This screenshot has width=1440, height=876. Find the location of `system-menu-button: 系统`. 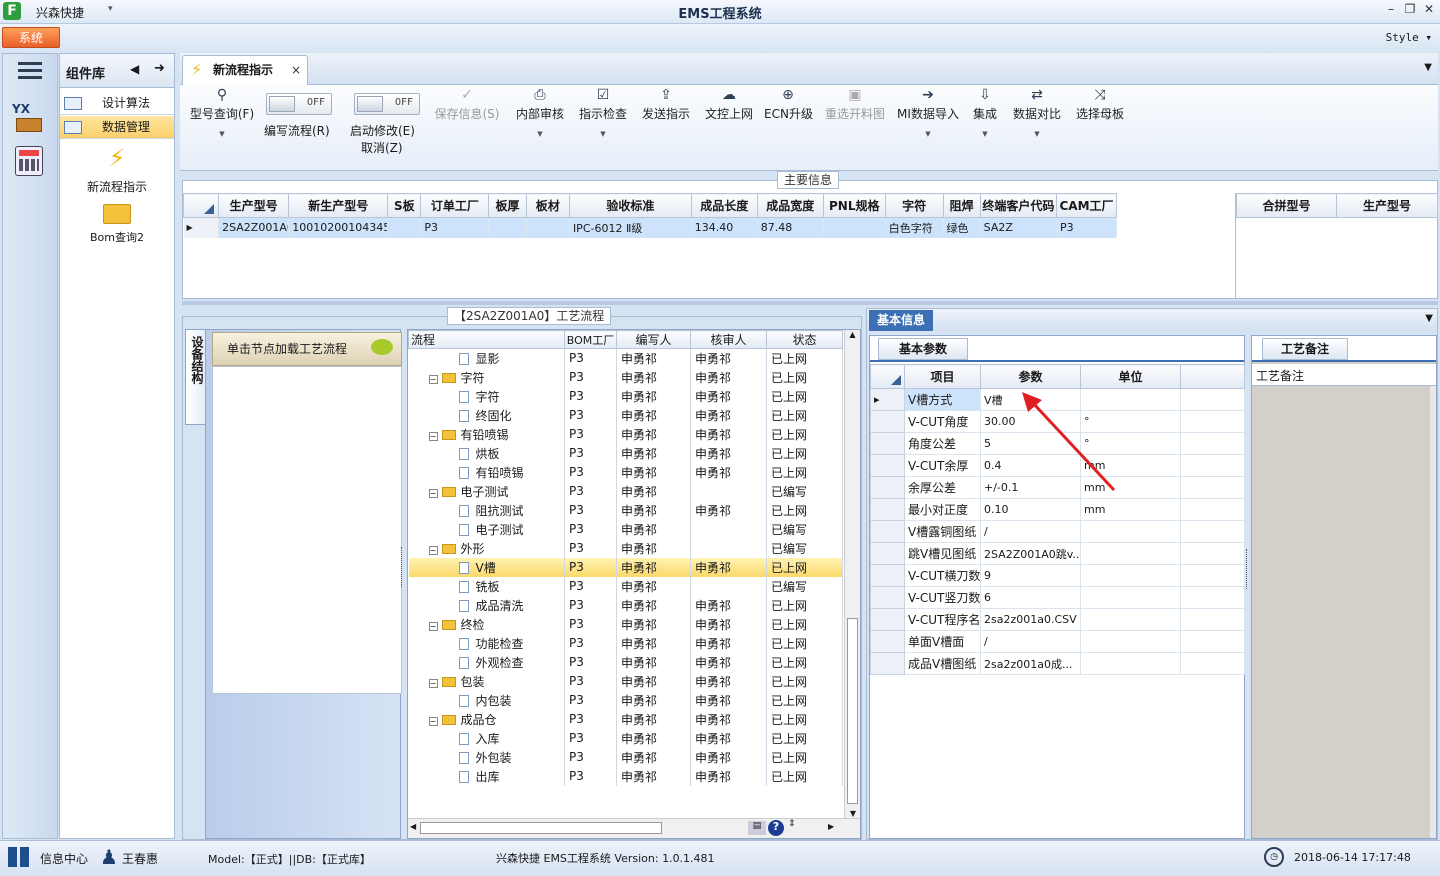

system-menu-button: 系统 is located at coordinates (31, 37).